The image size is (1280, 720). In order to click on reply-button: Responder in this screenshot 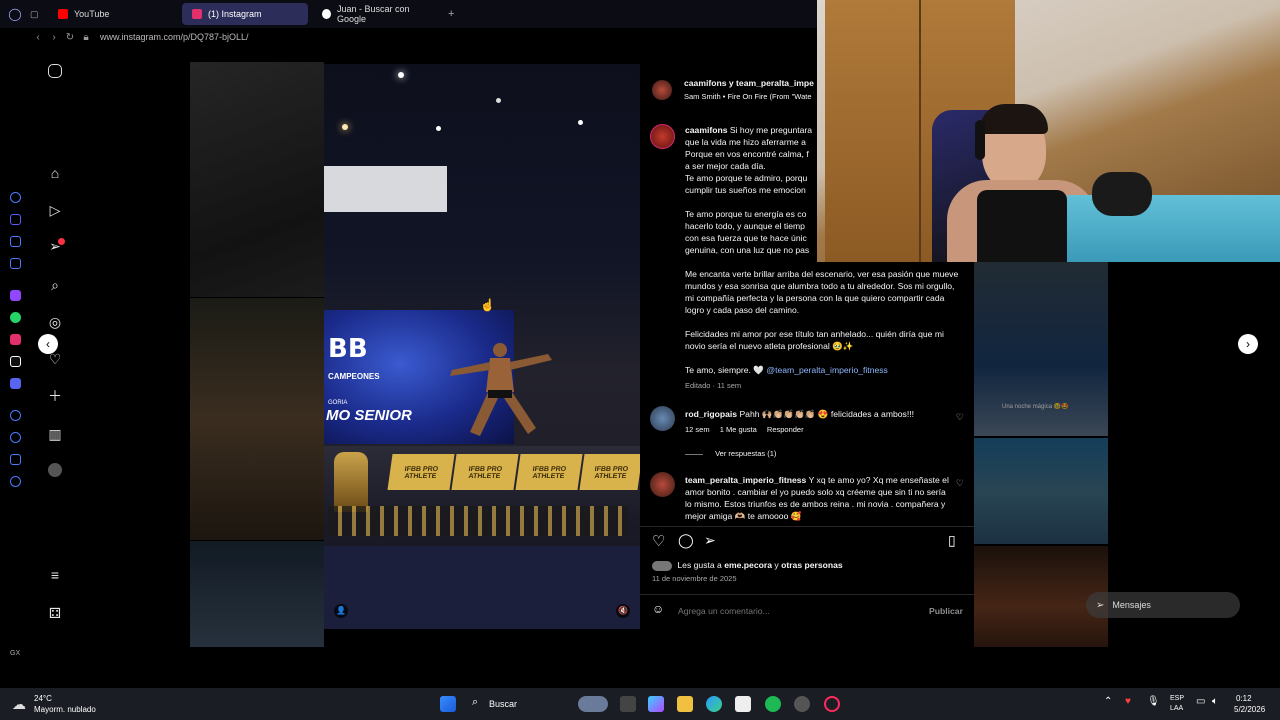, I will do `click(785, 429)`.